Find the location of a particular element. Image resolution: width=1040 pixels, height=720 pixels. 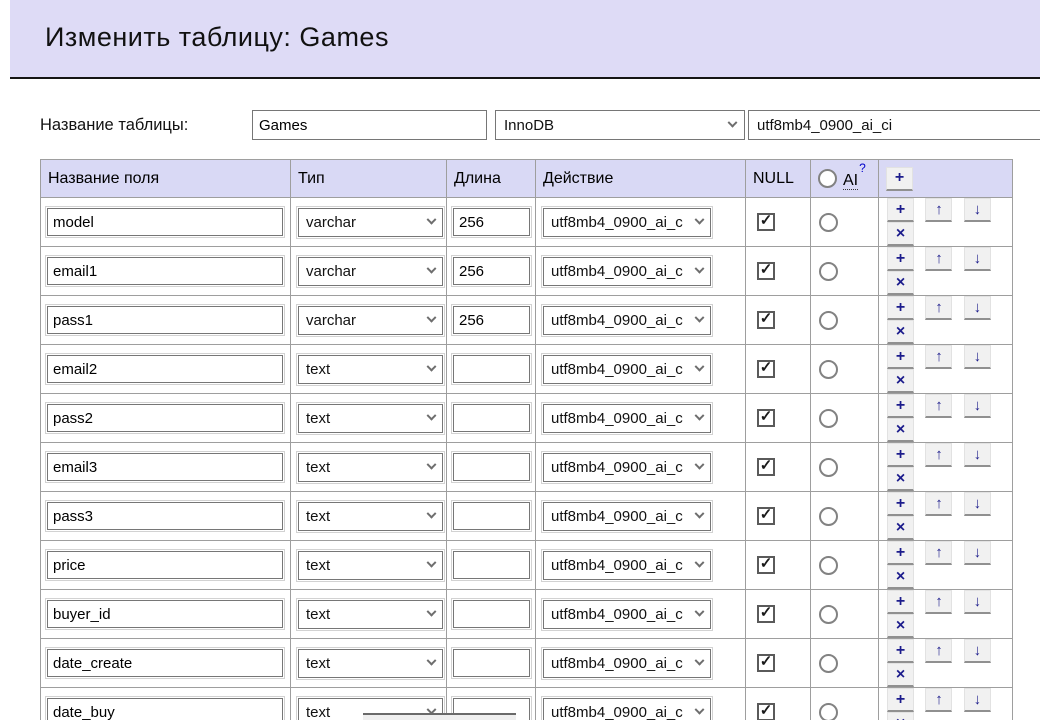

engine-select: InnoDB is located at coordinates (620, 125).